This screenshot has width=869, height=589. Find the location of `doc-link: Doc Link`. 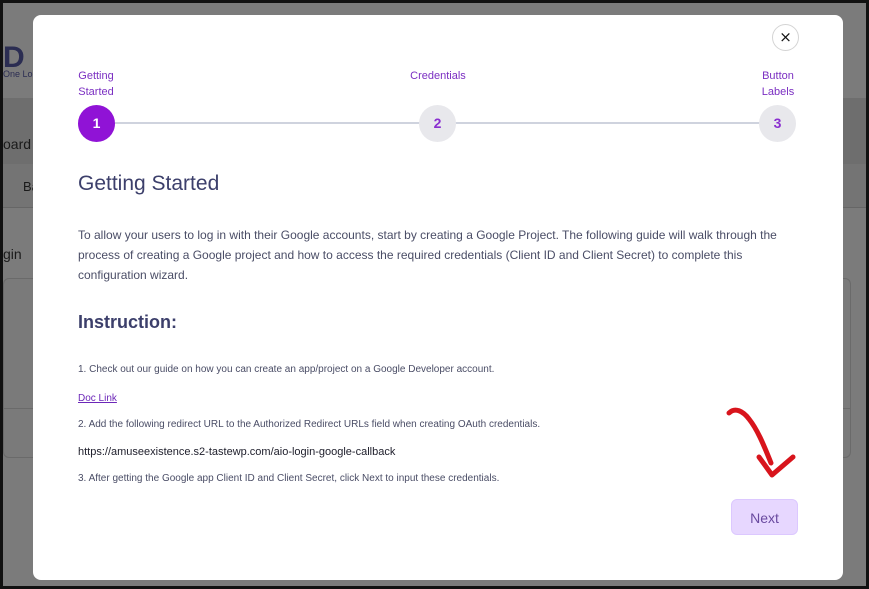

doc-link: Doc Link is located at coordinates (97, 398).